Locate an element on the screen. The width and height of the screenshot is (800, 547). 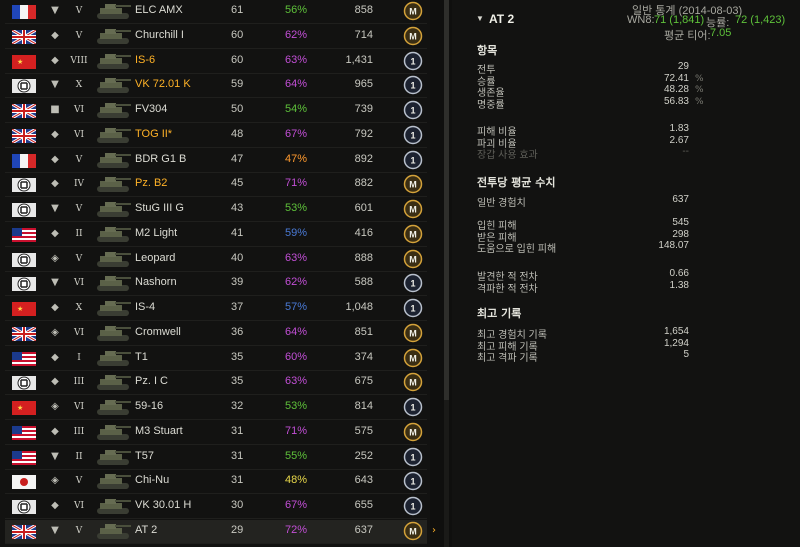
vehicle-class-icon: ■ is located at coordinates (55, 109).